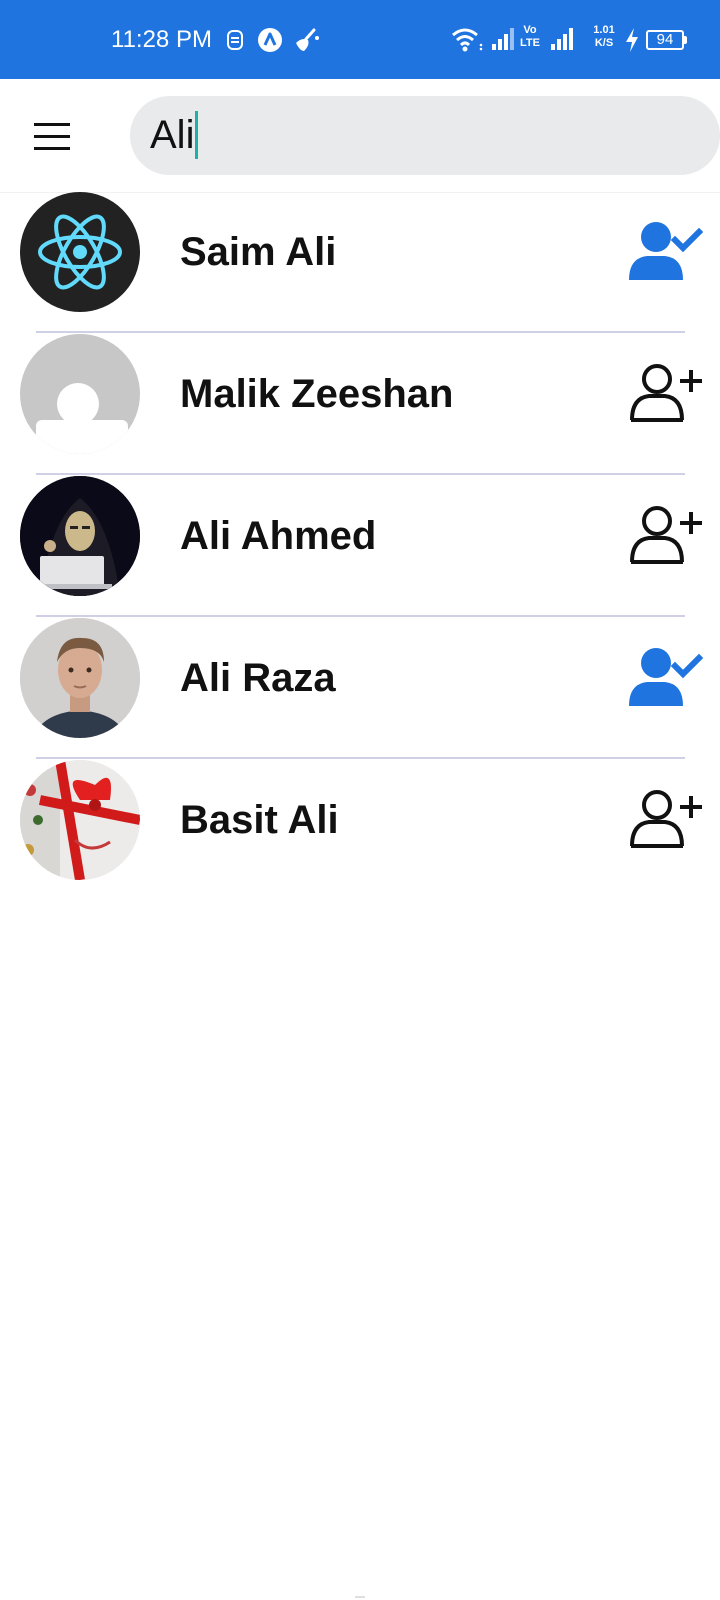 Image resolution: width=720 pixels, height=1600 pixels. I want to click on charging-bolt-icon, so click(632, 40).